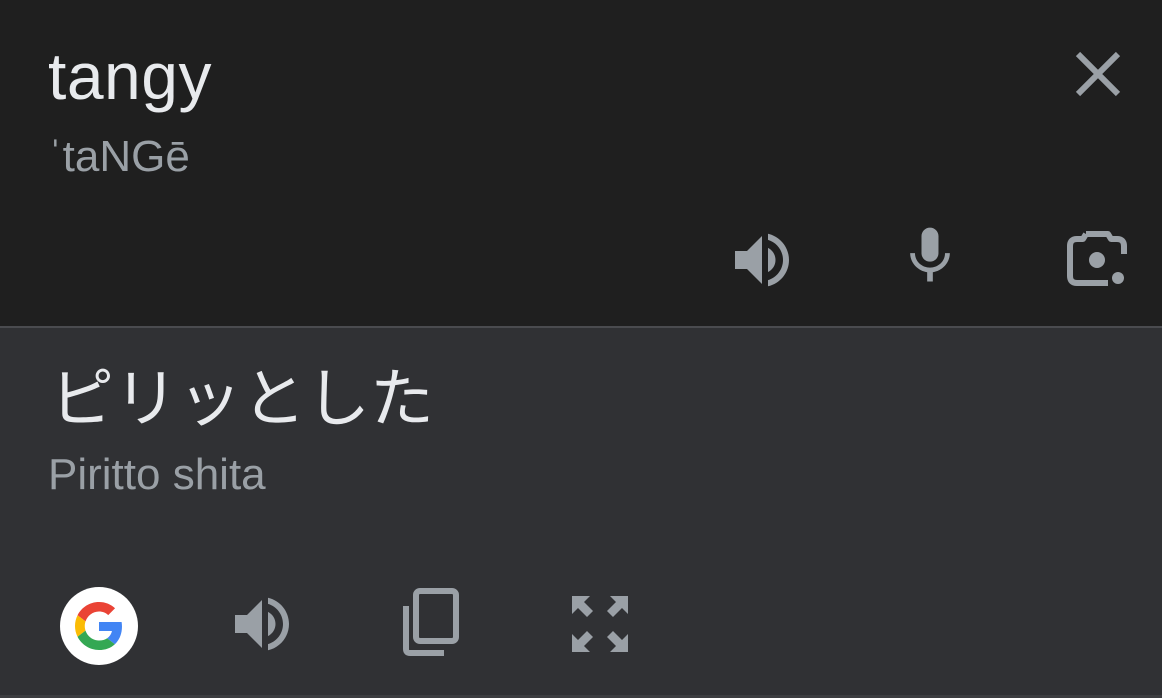 The image size is (1162, 698). I want to click on google-search-button, so click(99, 626).